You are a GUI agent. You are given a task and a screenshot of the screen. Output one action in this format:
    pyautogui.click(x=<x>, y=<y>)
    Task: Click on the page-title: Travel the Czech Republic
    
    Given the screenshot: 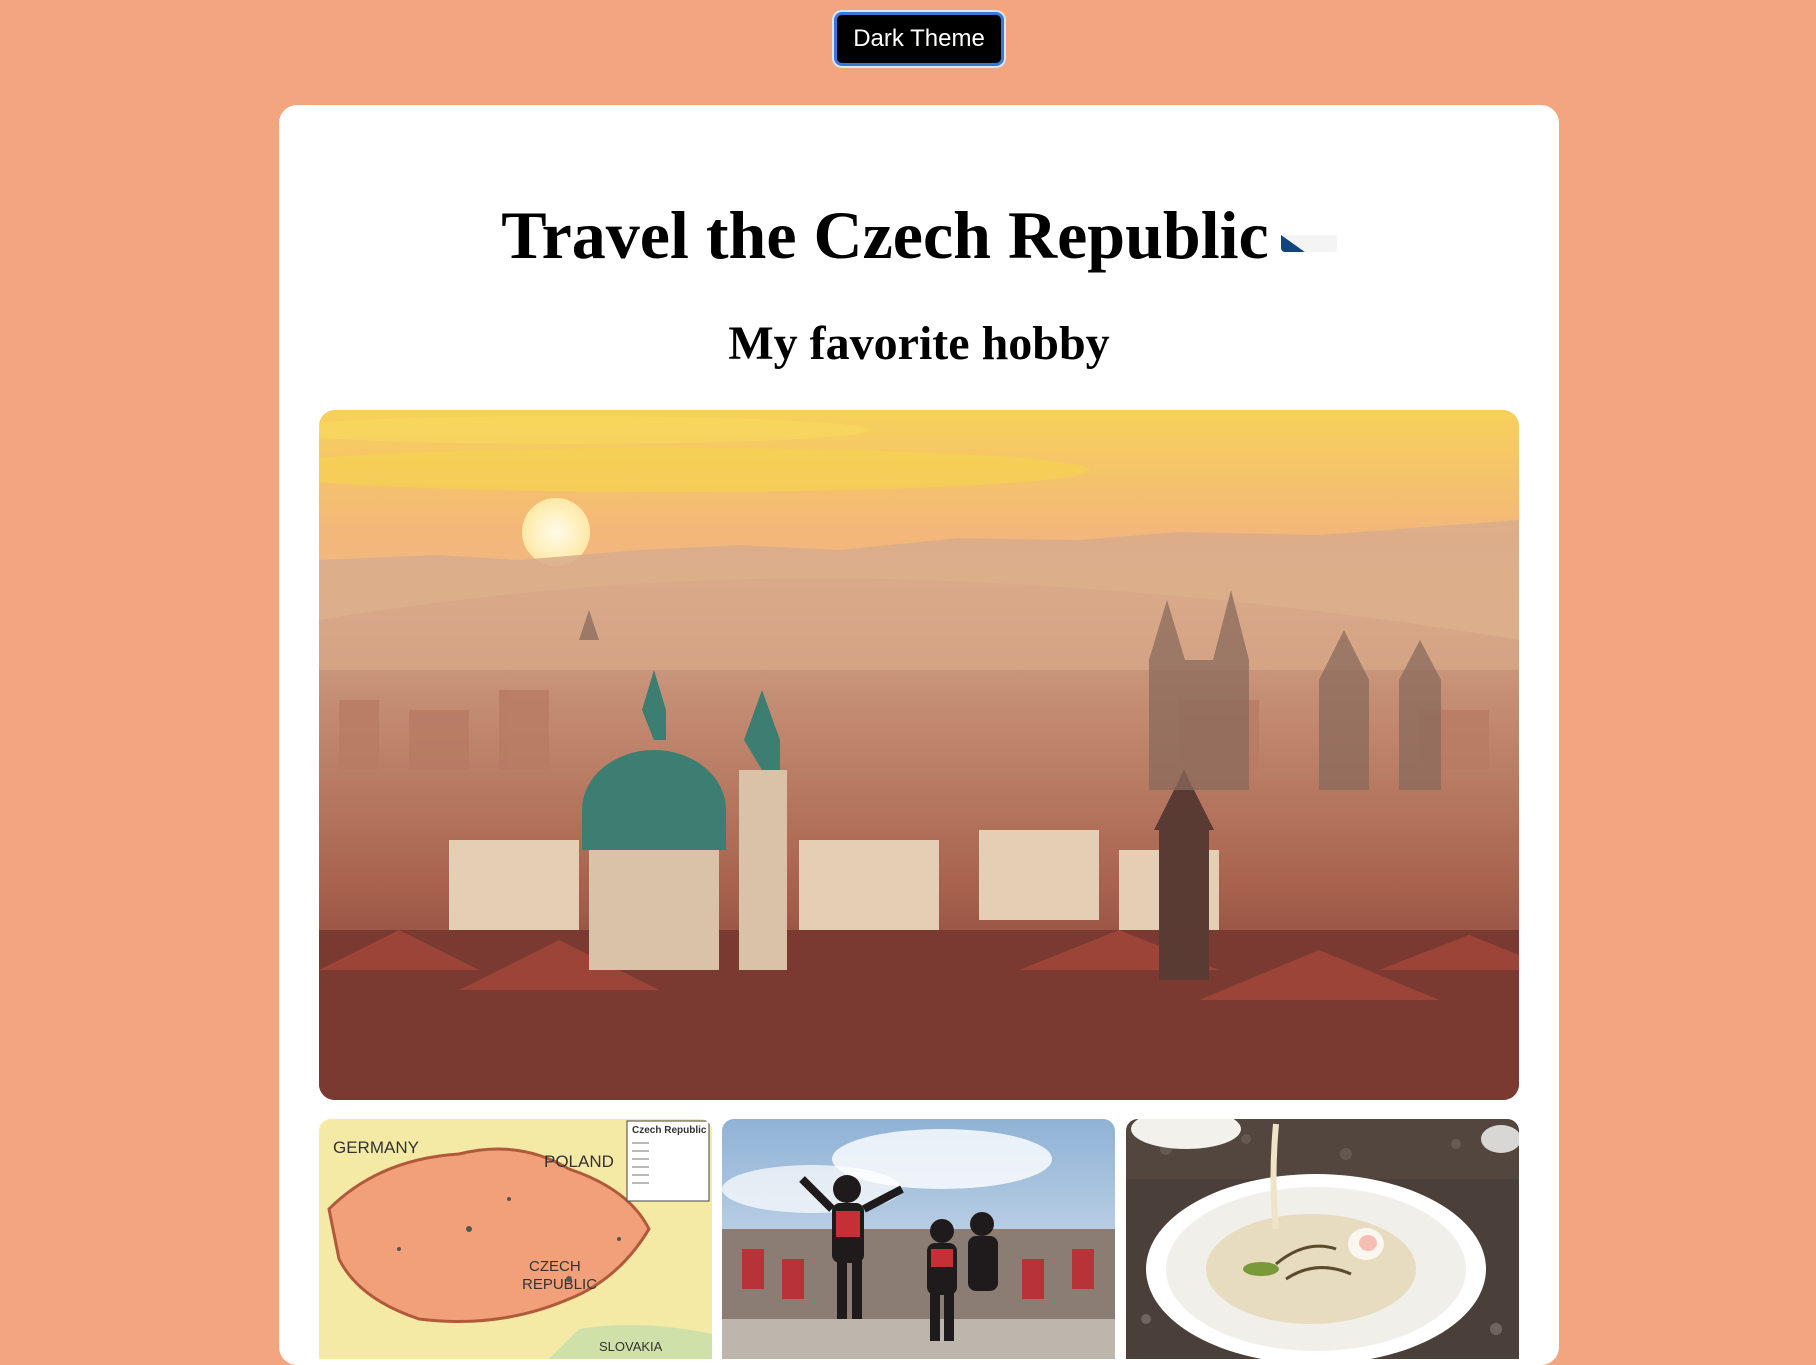 What is the action you would take?
    pyautogui.click(x=919, y=236)
    